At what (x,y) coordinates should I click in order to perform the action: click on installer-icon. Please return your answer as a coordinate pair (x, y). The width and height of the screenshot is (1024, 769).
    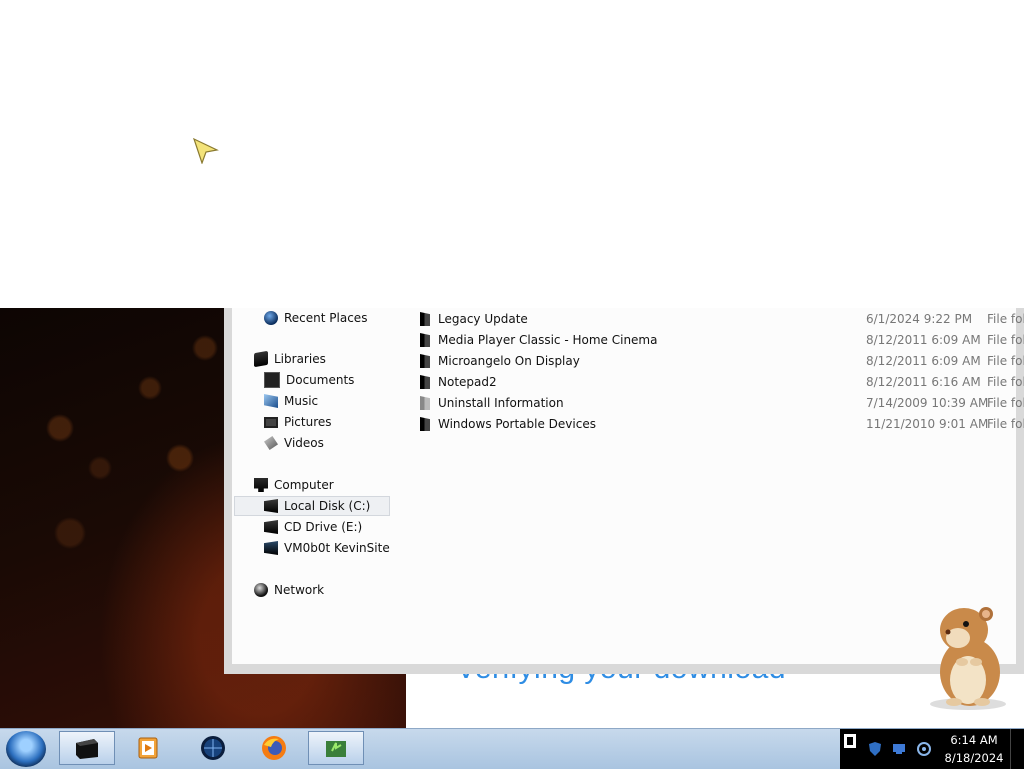
    Looking at the image, I should click on (336, 749).